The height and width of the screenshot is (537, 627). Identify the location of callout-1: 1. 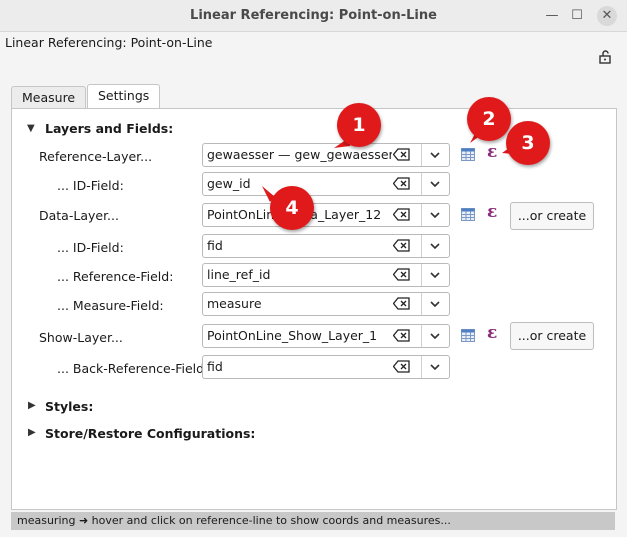
(359, 125).